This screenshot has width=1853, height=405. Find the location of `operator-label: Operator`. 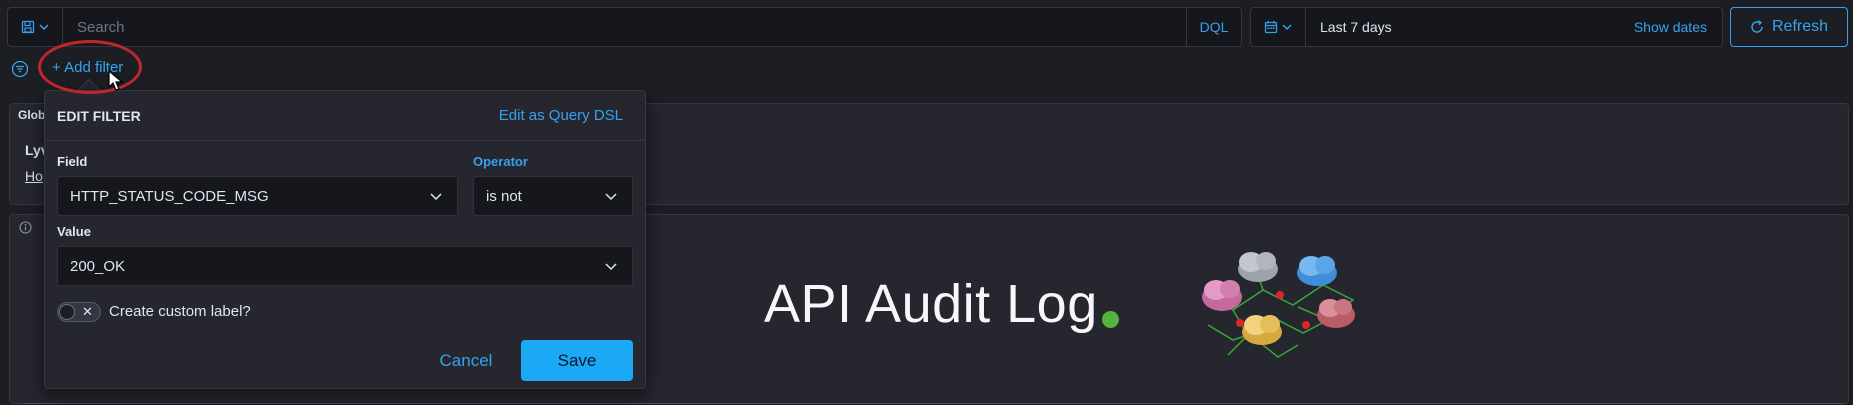

operator-label: Operator is located at coordinates (500, 161).